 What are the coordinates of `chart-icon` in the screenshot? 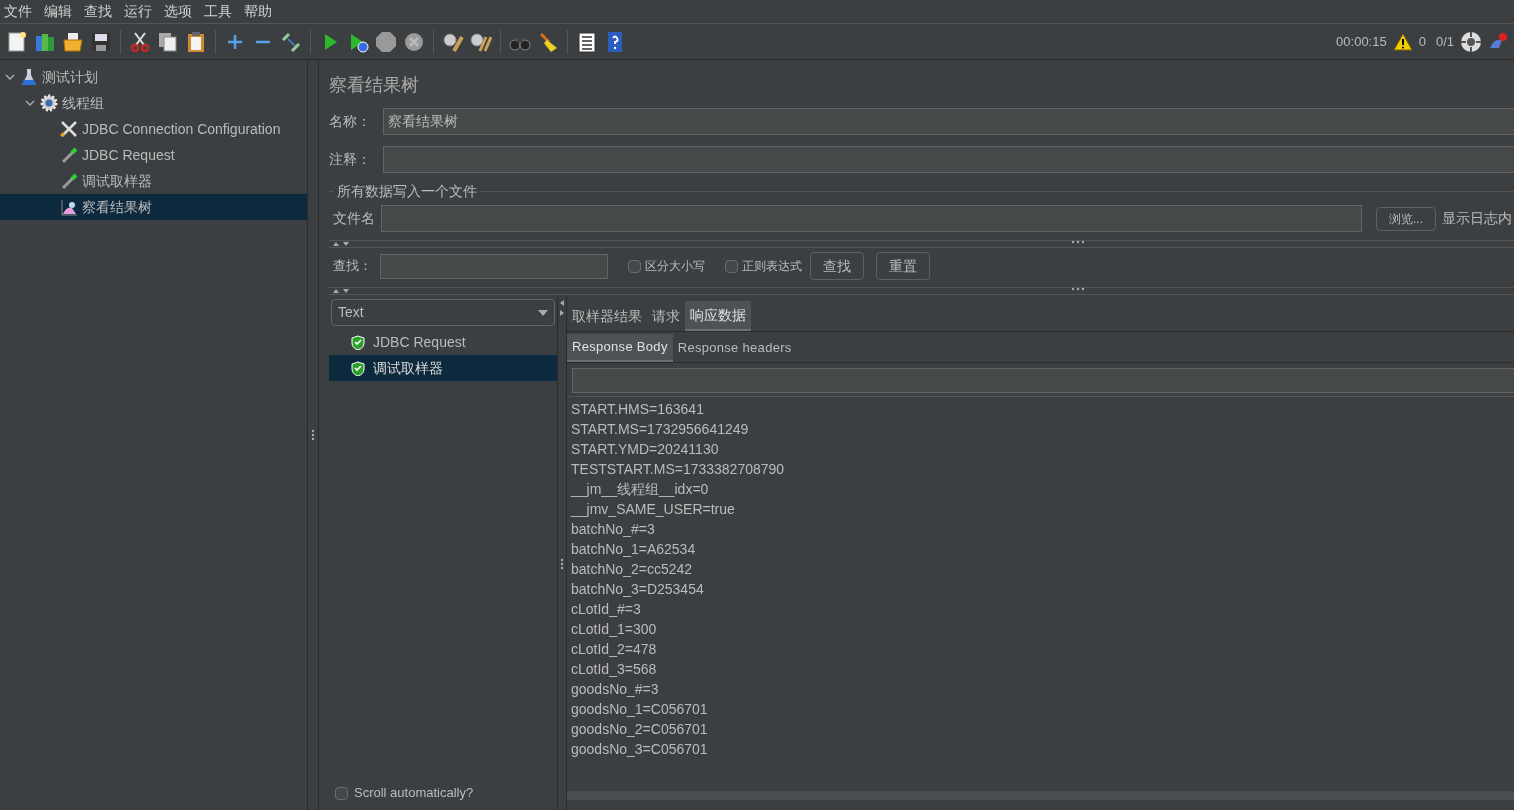 It's located at (69, 207).